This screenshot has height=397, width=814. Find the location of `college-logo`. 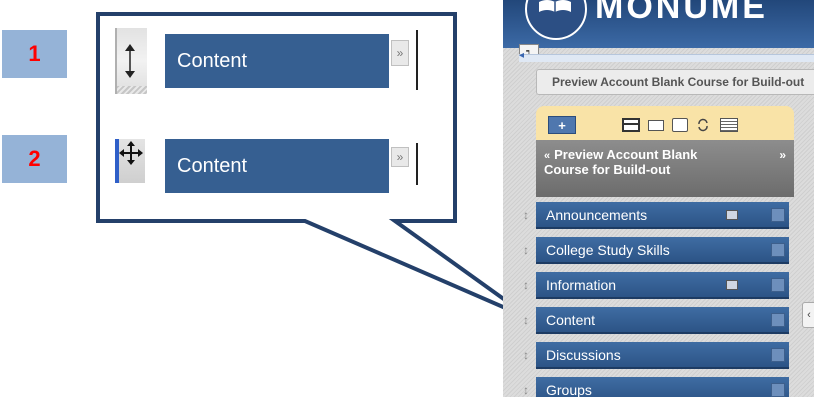

college-logo is located at coordinates (556, 20).